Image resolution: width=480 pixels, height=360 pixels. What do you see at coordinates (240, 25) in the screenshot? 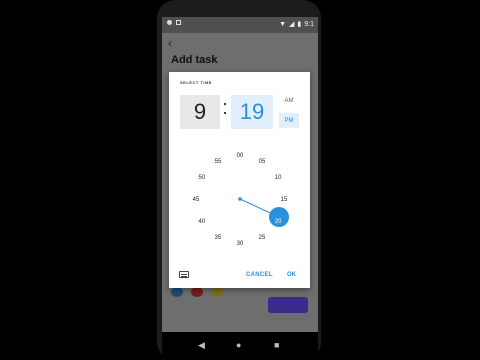
I see `status-bar: ▼ ◢ ▮ 9:1` at bounding box center [240, 25].